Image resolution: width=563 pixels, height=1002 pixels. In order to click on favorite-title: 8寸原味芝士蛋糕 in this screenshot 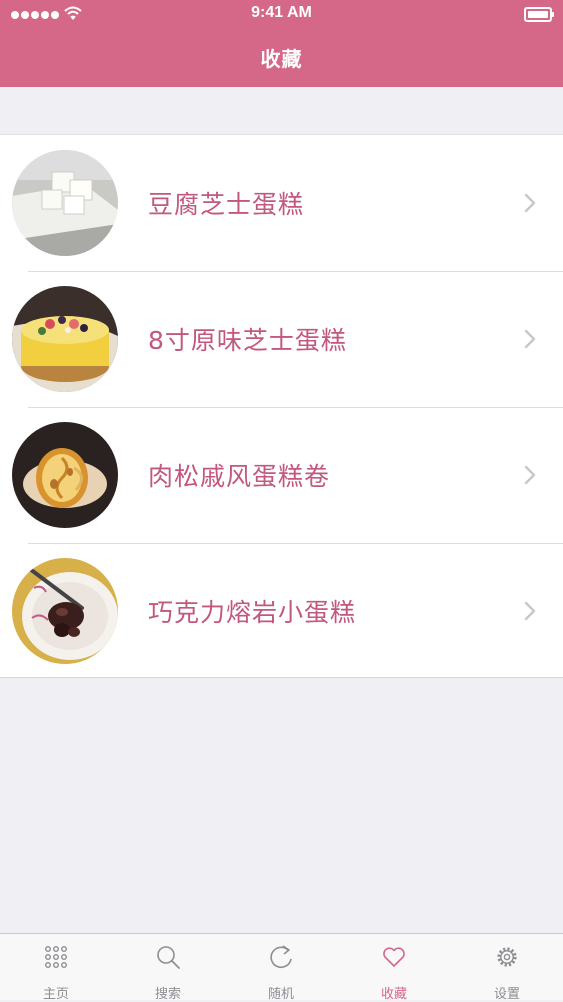, I will do `click(247, 340)`.